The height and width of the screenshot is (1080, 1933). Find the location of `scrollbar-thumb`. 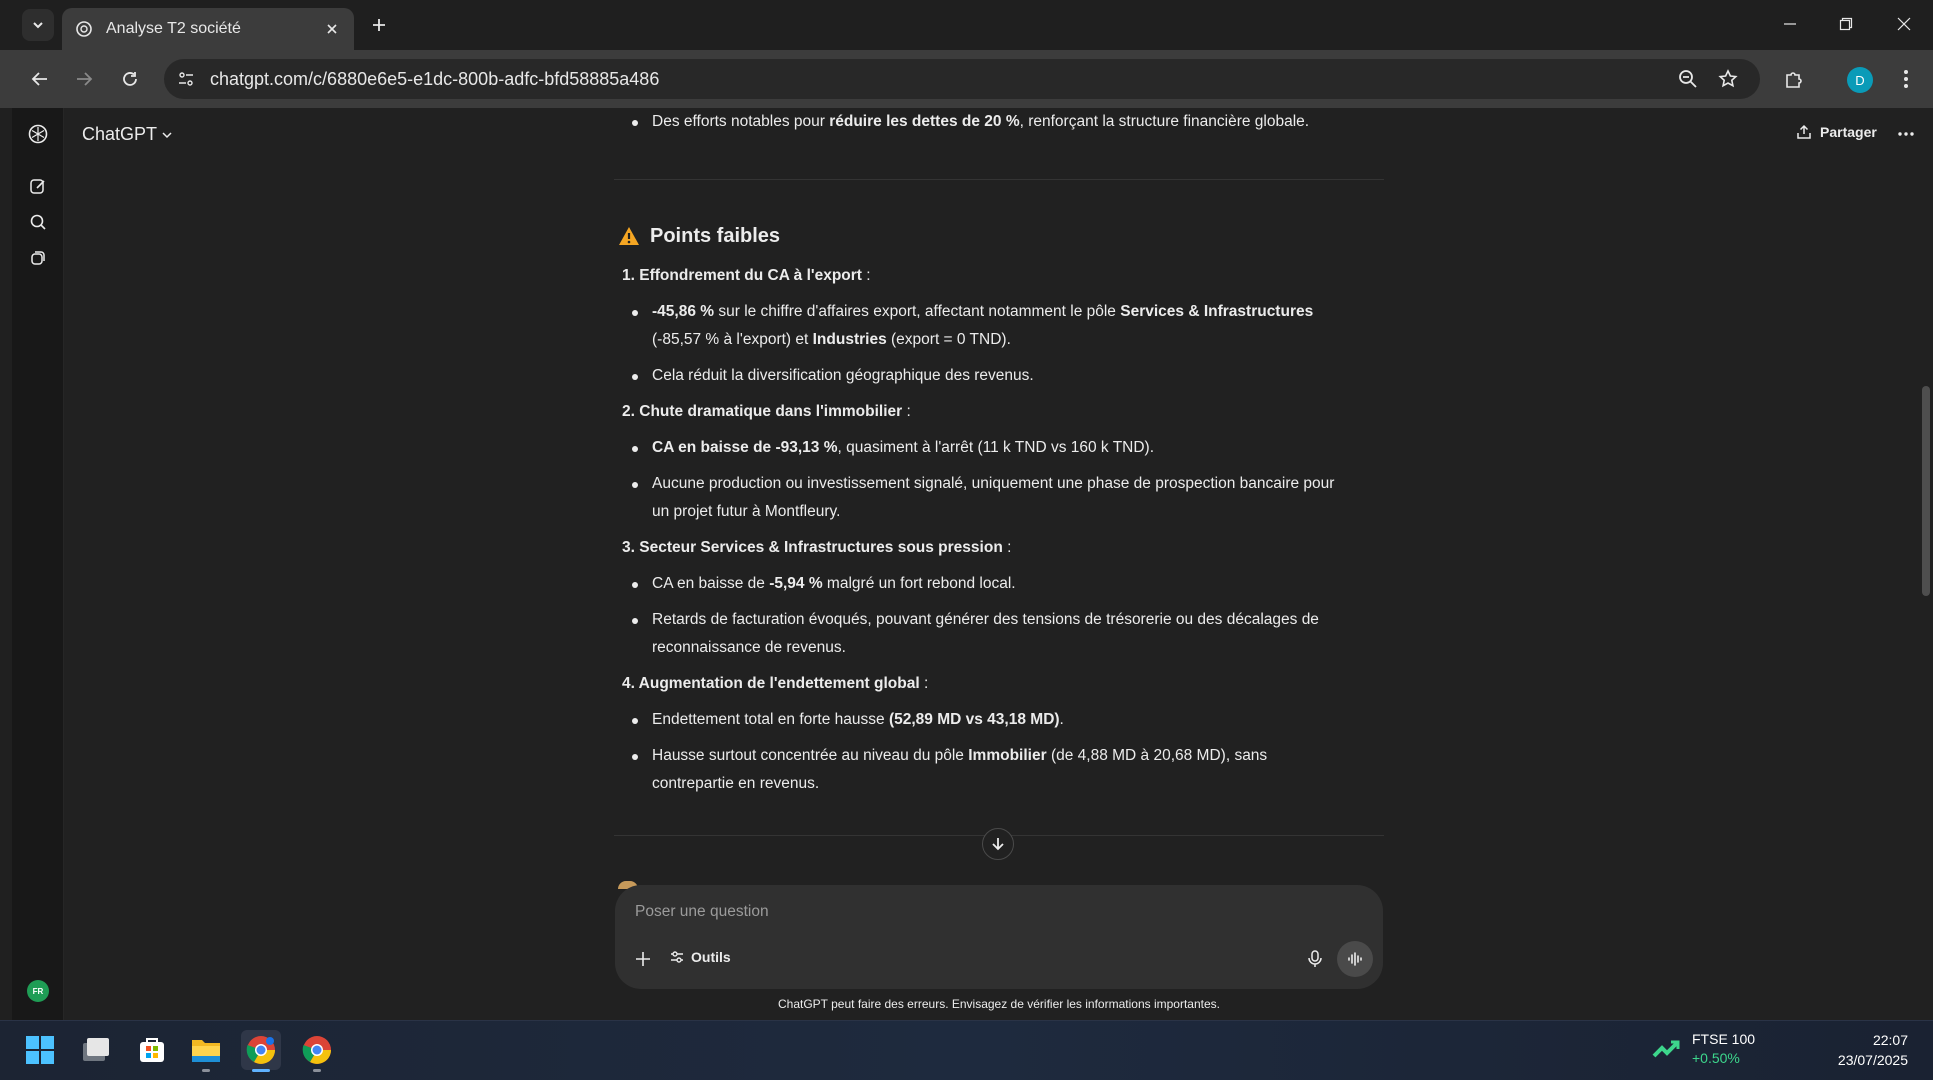

scrollbar-thumb is located at coordinates (1926, 491).